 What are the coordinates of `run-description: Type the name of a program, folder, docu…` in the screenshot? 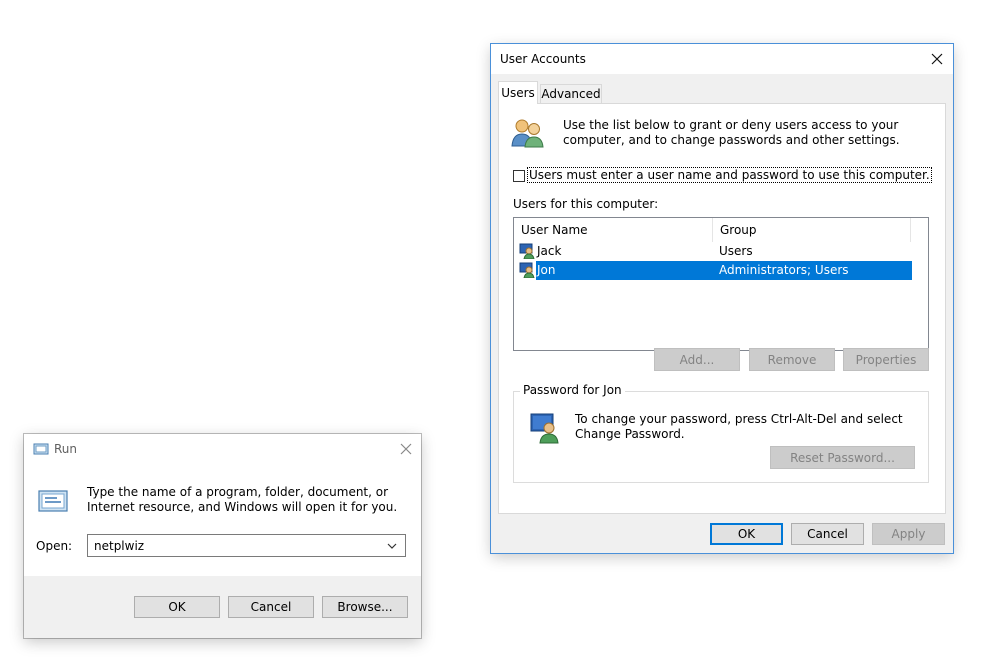 It's located at (242, 499).